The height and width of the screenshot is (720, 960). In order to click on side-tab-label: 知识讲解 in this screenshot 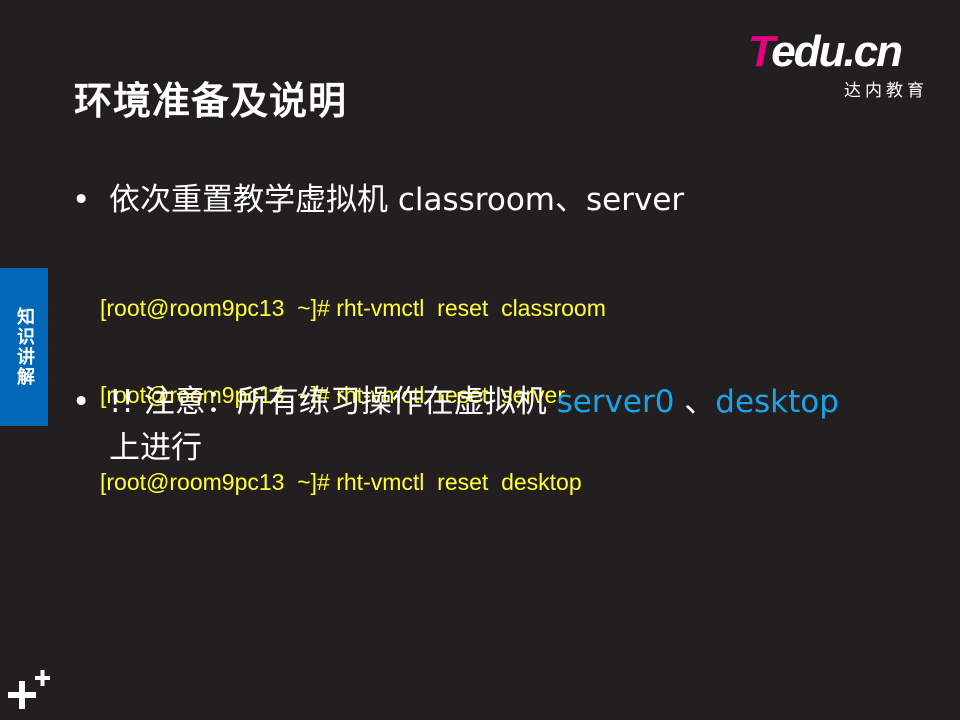, I will do `click(24, 347)`.